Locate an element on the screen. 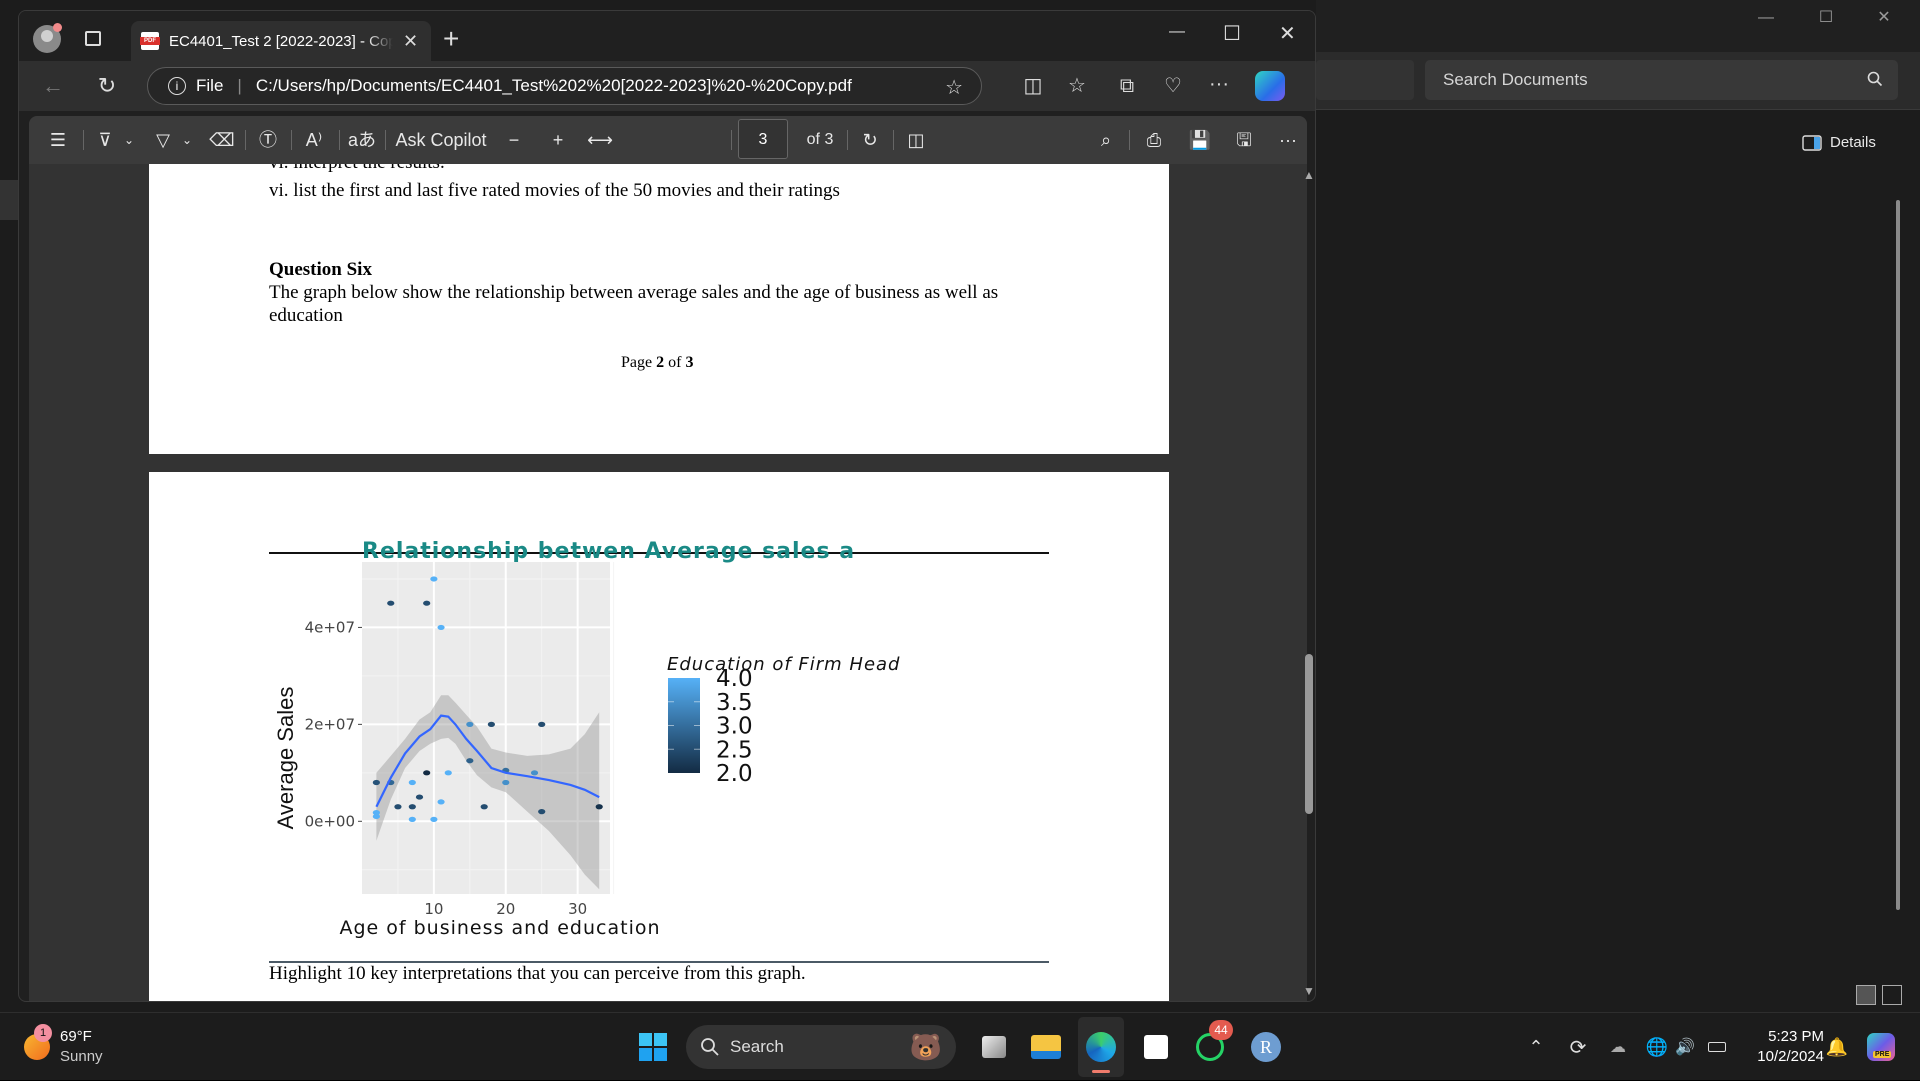  find-icon: ⌕ is located at coordinates (1106, 140).